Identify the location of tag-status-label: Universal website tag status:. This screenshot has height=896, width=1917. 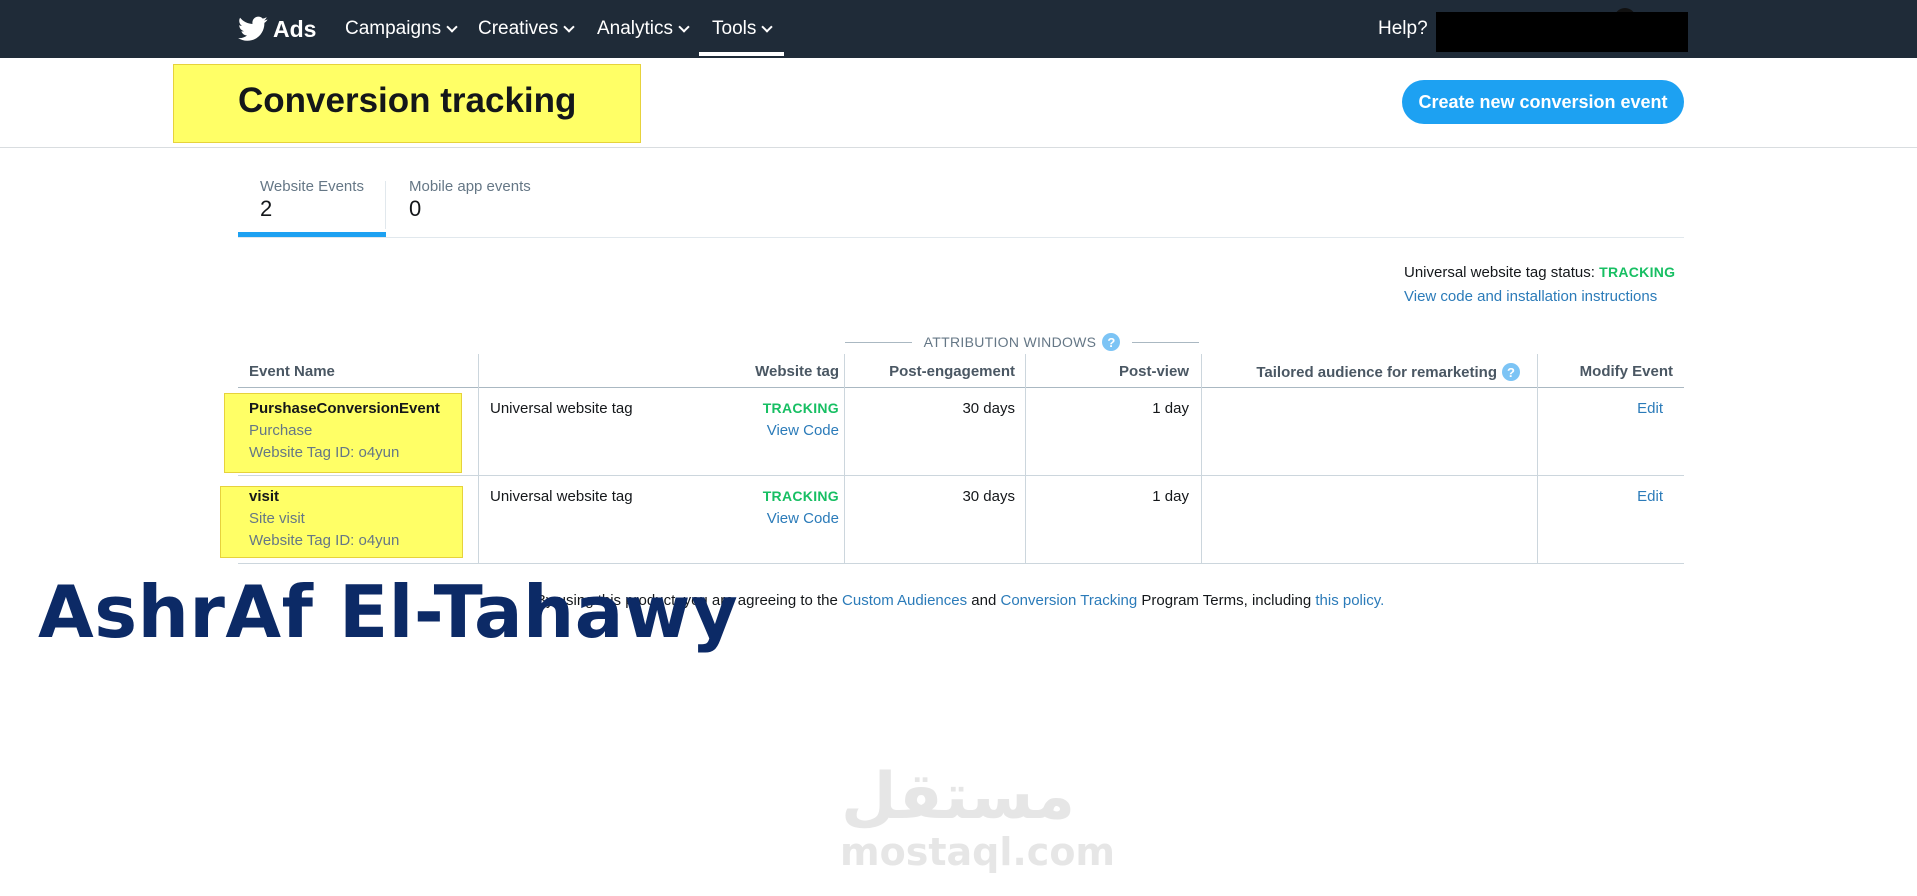
(1499, 272).